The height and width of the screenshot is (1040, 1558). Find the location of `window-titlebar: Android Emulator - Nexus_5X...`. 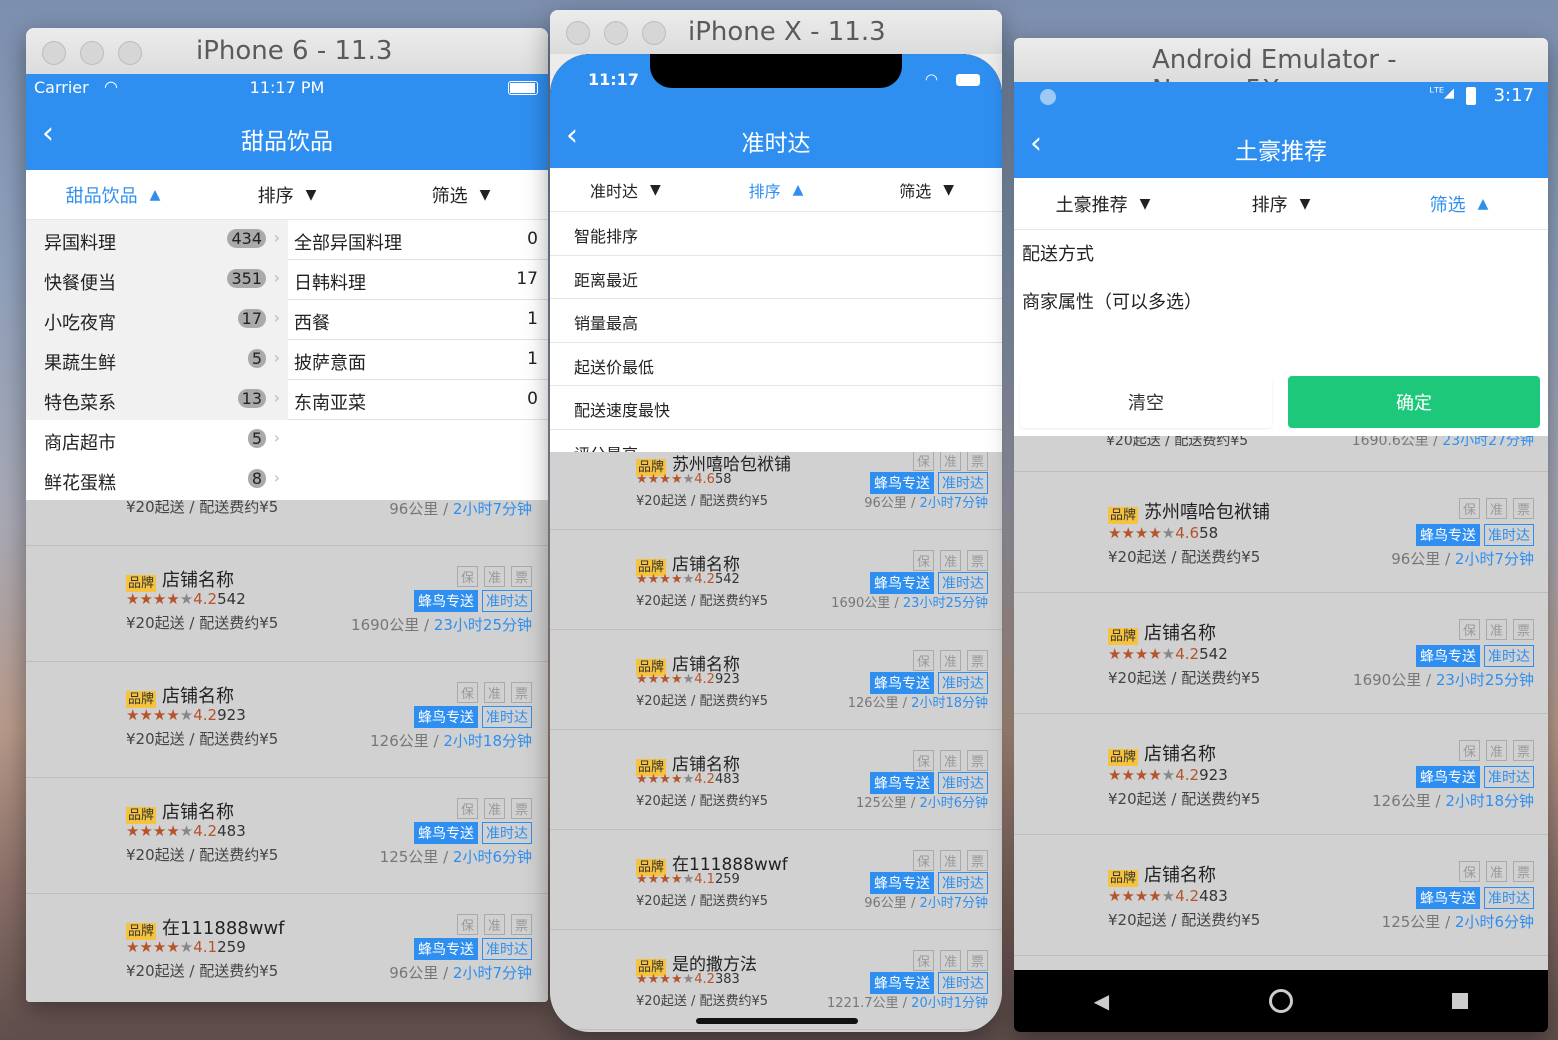

window-titlebar: Android Emulator - Nexus_5X... is located at coordinates (1281, 71).